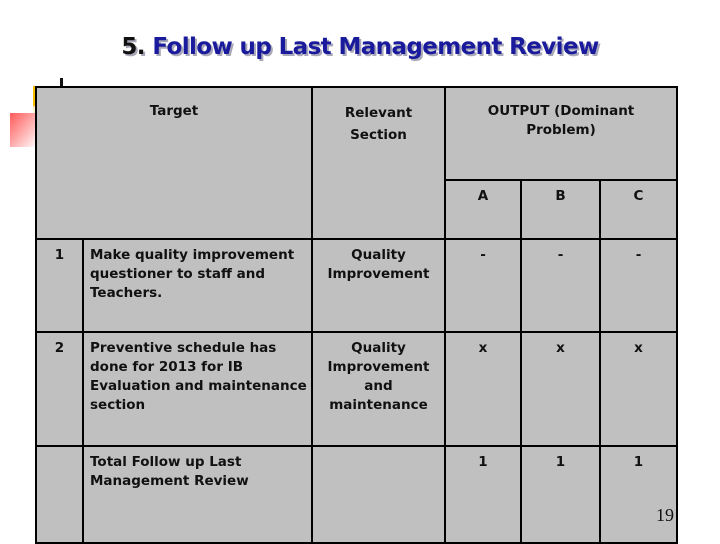 This screenshot has width=720, height=544. Describe the element at coordinates (638, 209) in the screenshot. I see `header-col-c: C` at that location.